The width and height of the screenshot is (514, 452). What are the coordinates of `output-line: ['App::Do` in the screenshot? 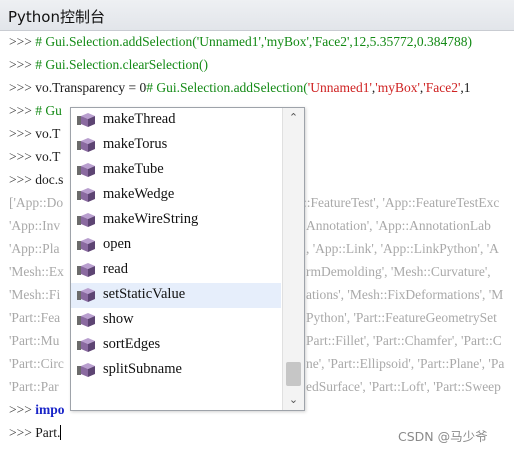 It's located at (36, 203).